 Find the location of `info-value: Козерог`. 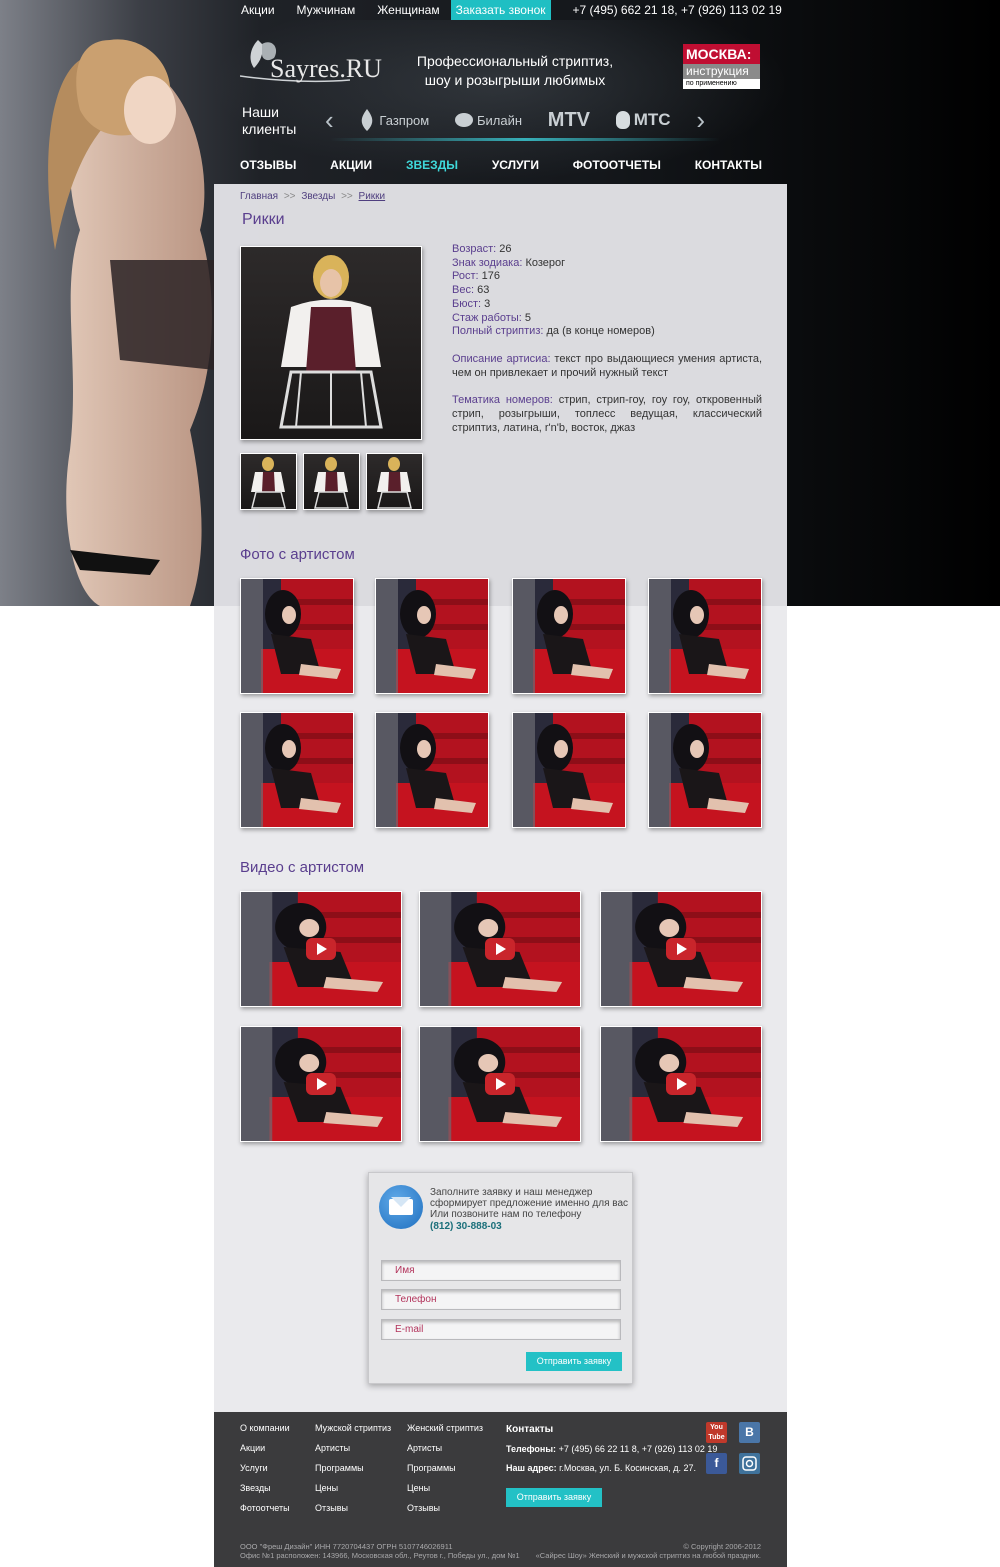

info-value: Козерог is located at coordinates (545, 262).